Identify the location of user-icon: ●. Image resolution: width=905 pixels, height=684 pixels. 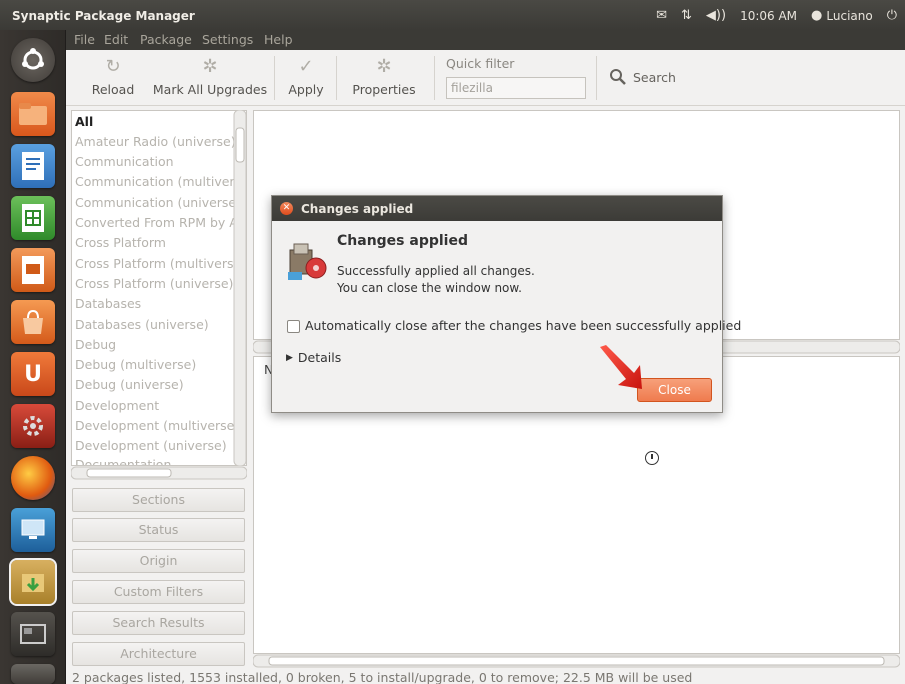
(817, 15).